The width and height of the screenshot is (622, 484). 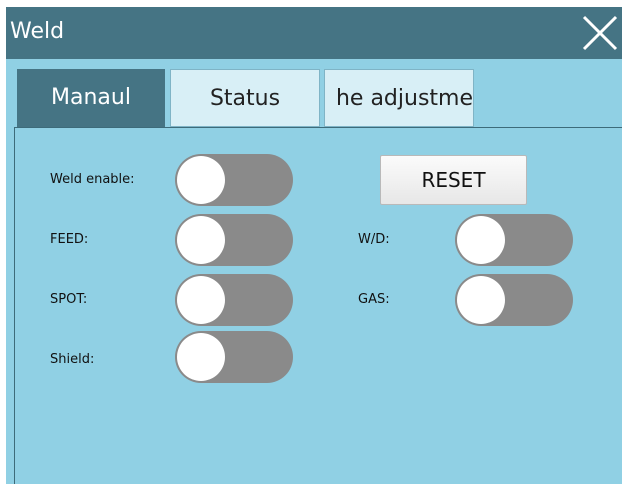 I want to click on weld-enable-label: Weld enable:, so click(x=92, y=179).